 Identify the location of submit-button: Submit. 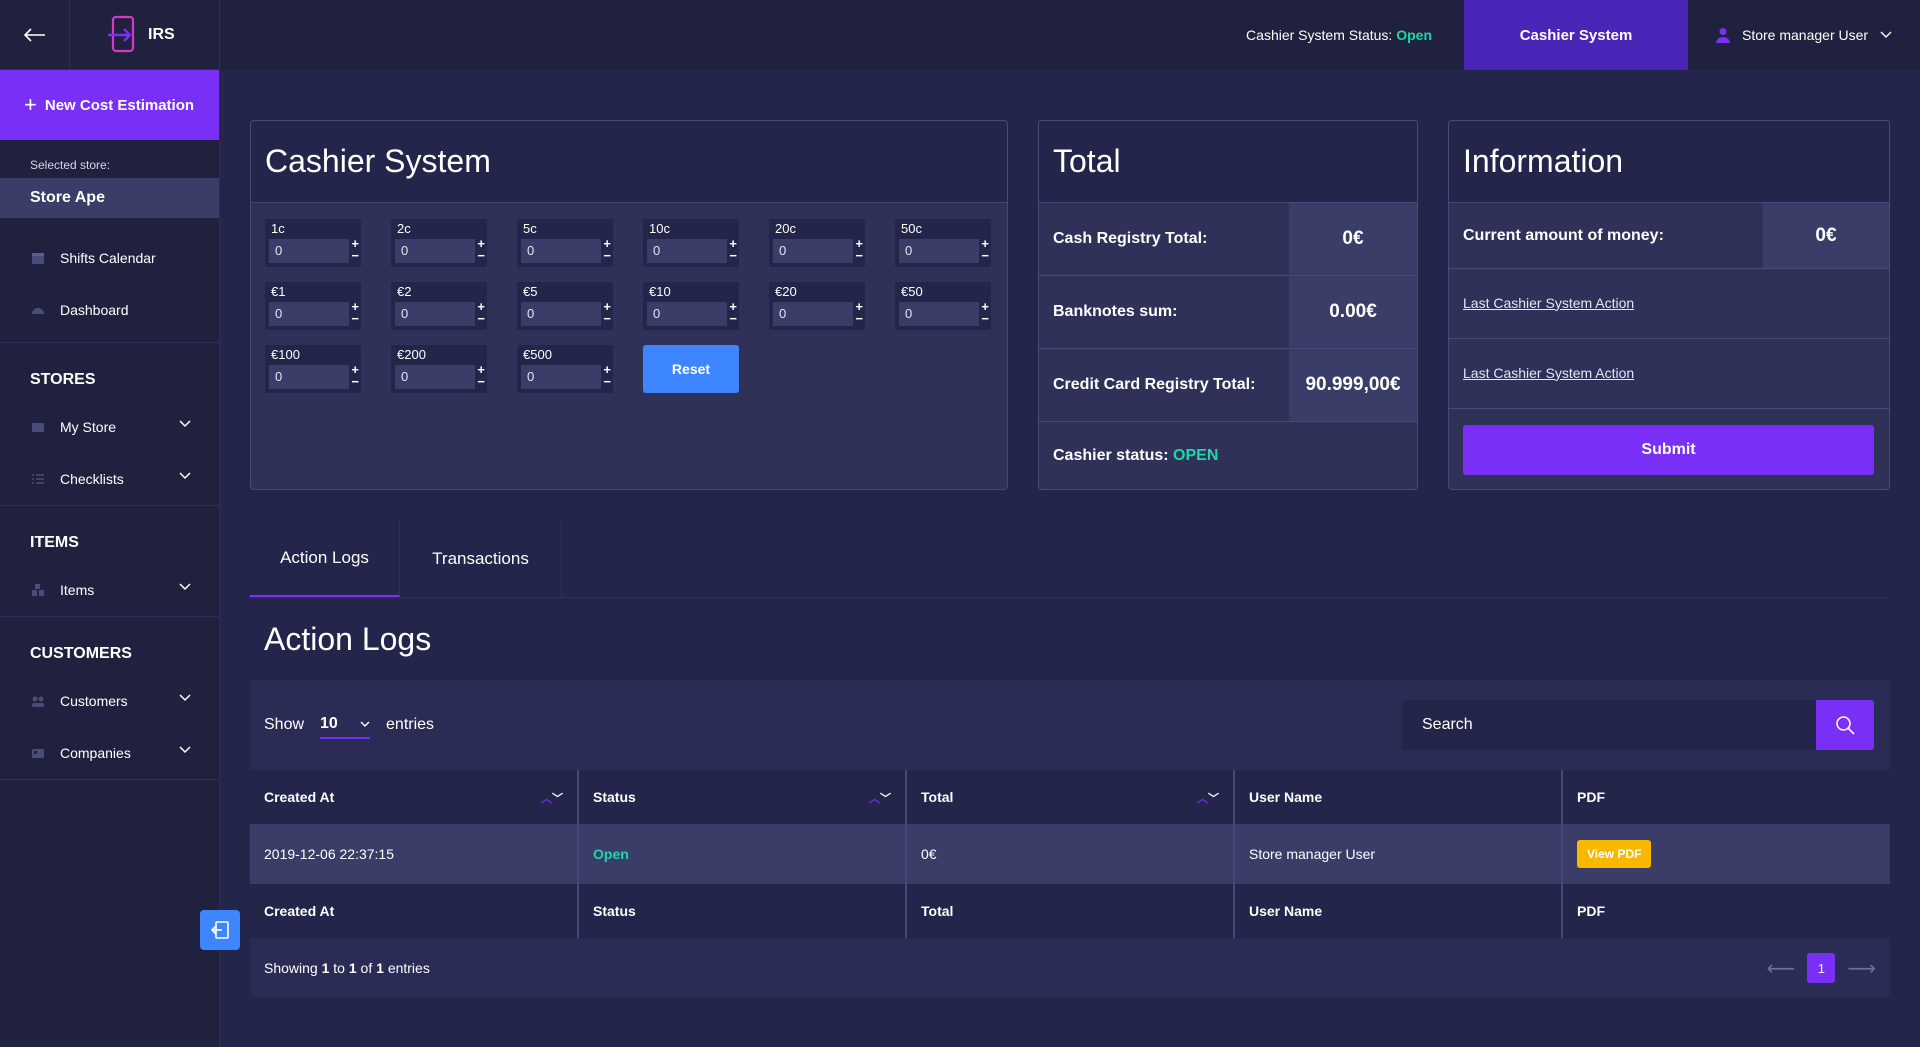
(1668, 450).